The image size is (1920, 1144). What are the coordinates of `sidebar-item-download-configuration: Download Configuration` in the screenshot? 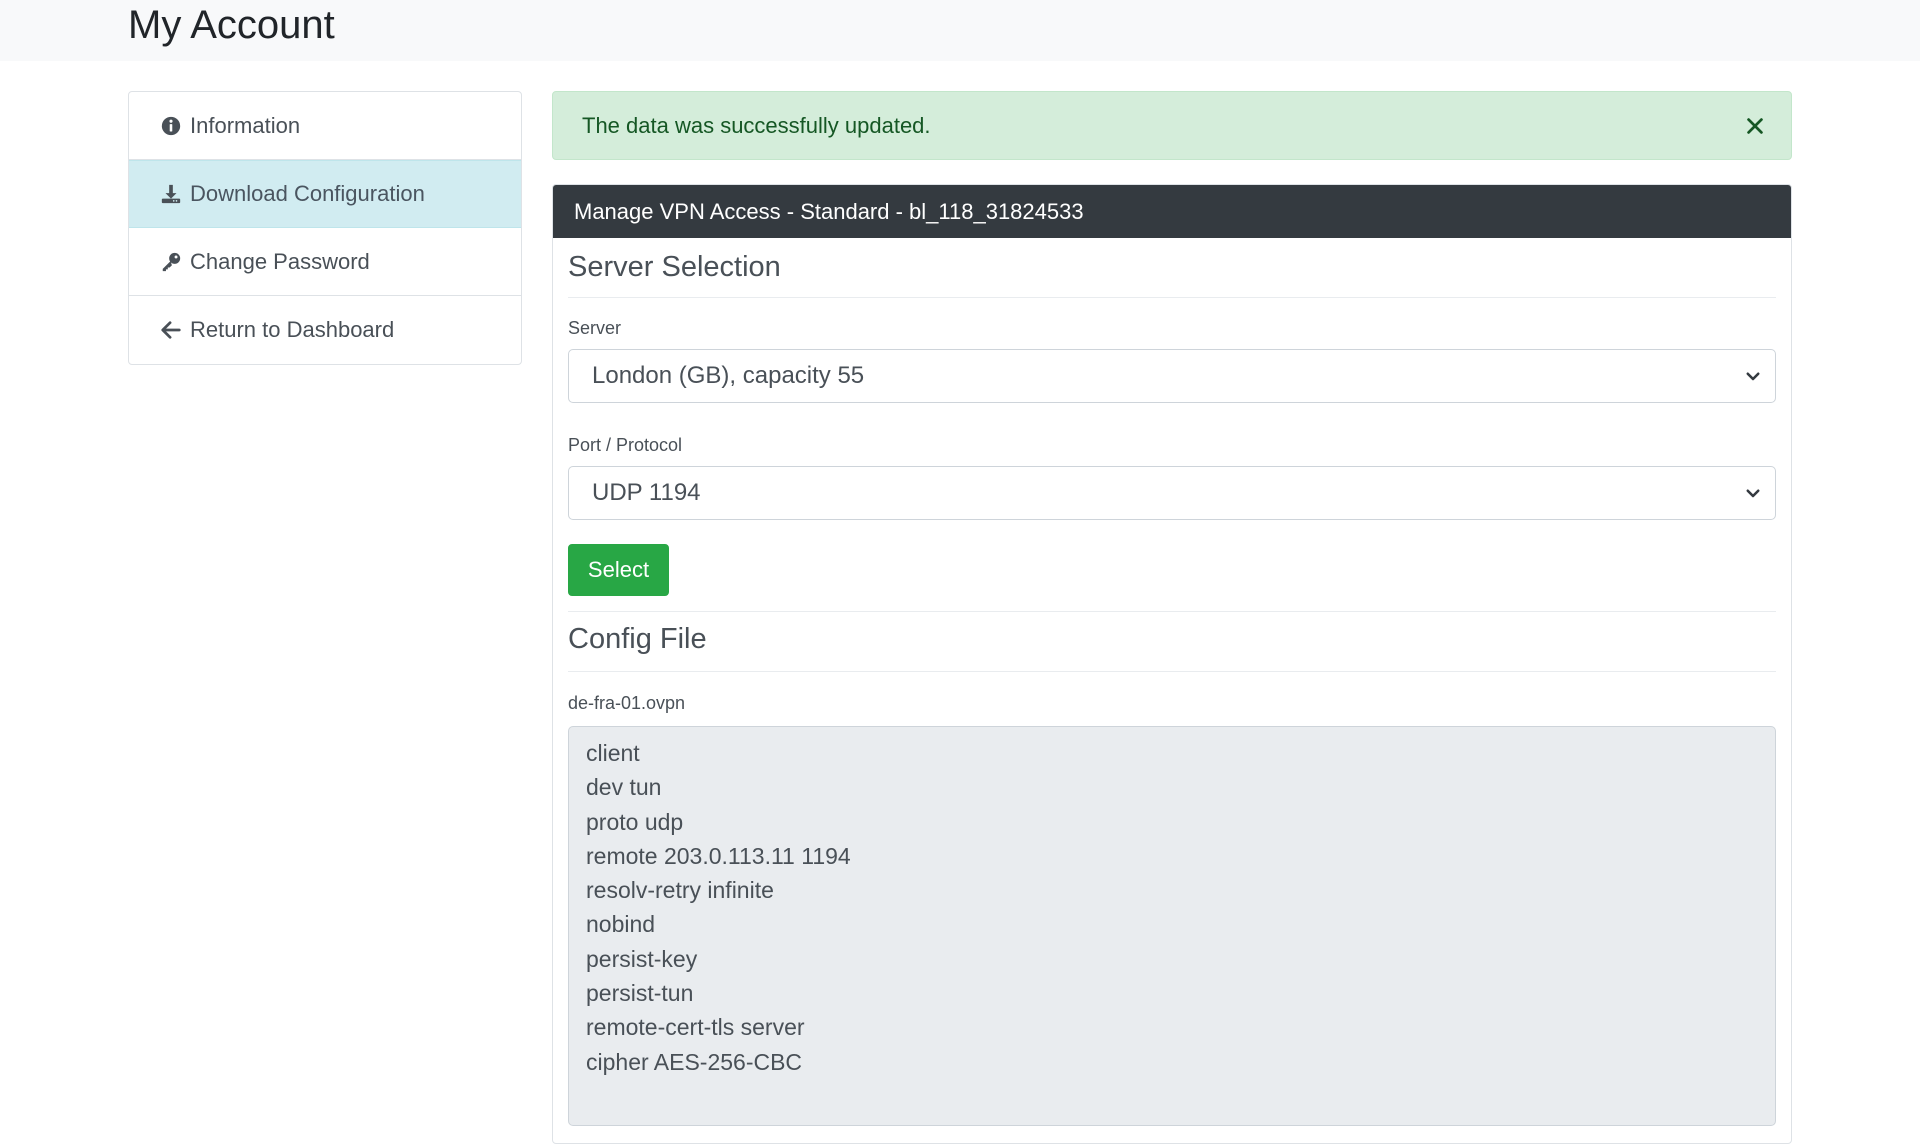 It's located at (325, 194).